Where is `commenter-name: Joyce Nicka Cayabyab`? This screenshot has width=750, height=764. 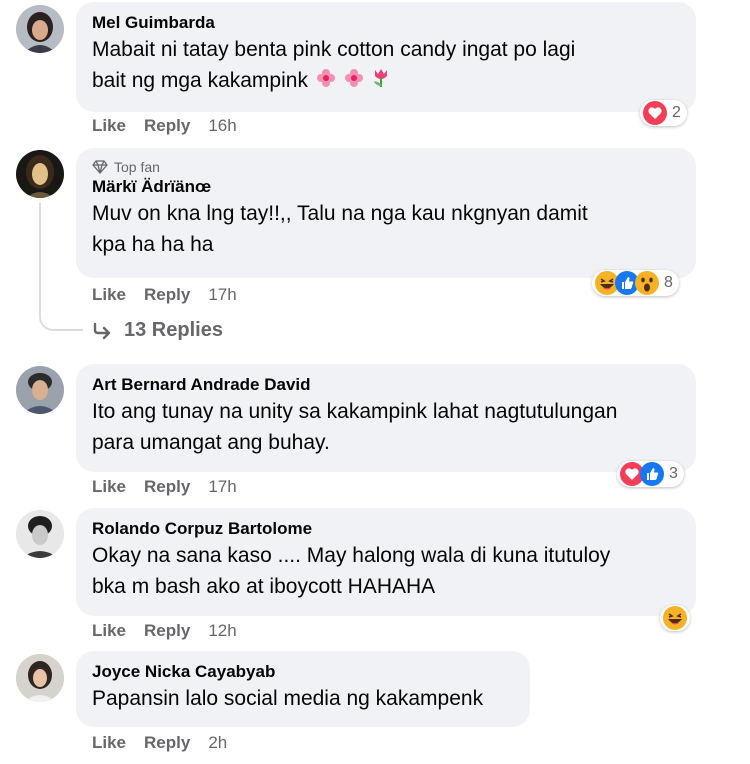
commenter-name: Joyce Nicka Cayabyab is located at coordinates (303, 672).